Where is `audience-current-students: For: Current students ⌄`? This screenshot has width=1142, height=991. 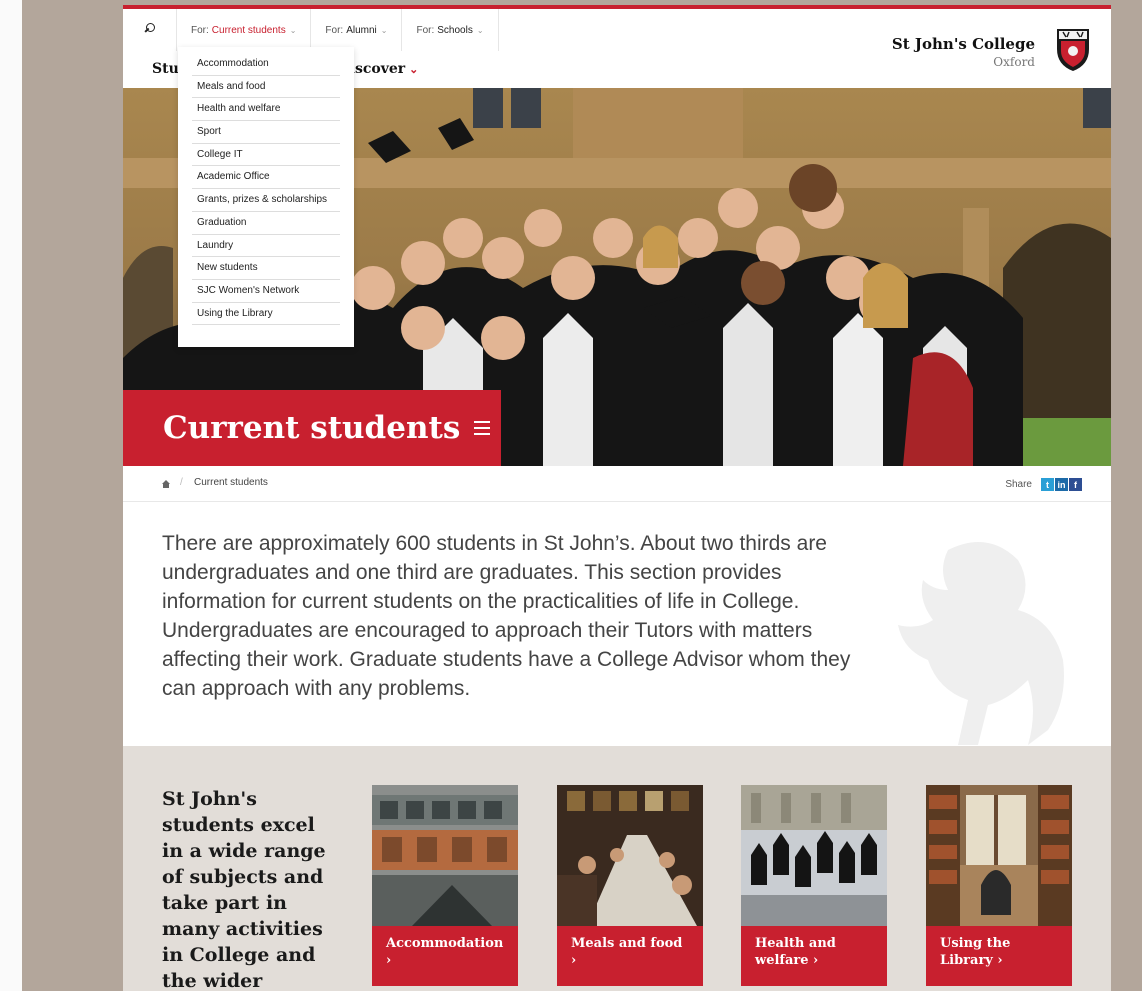
audience-current-students: For: Current students ⌄ is located at coordinates (244, 30).